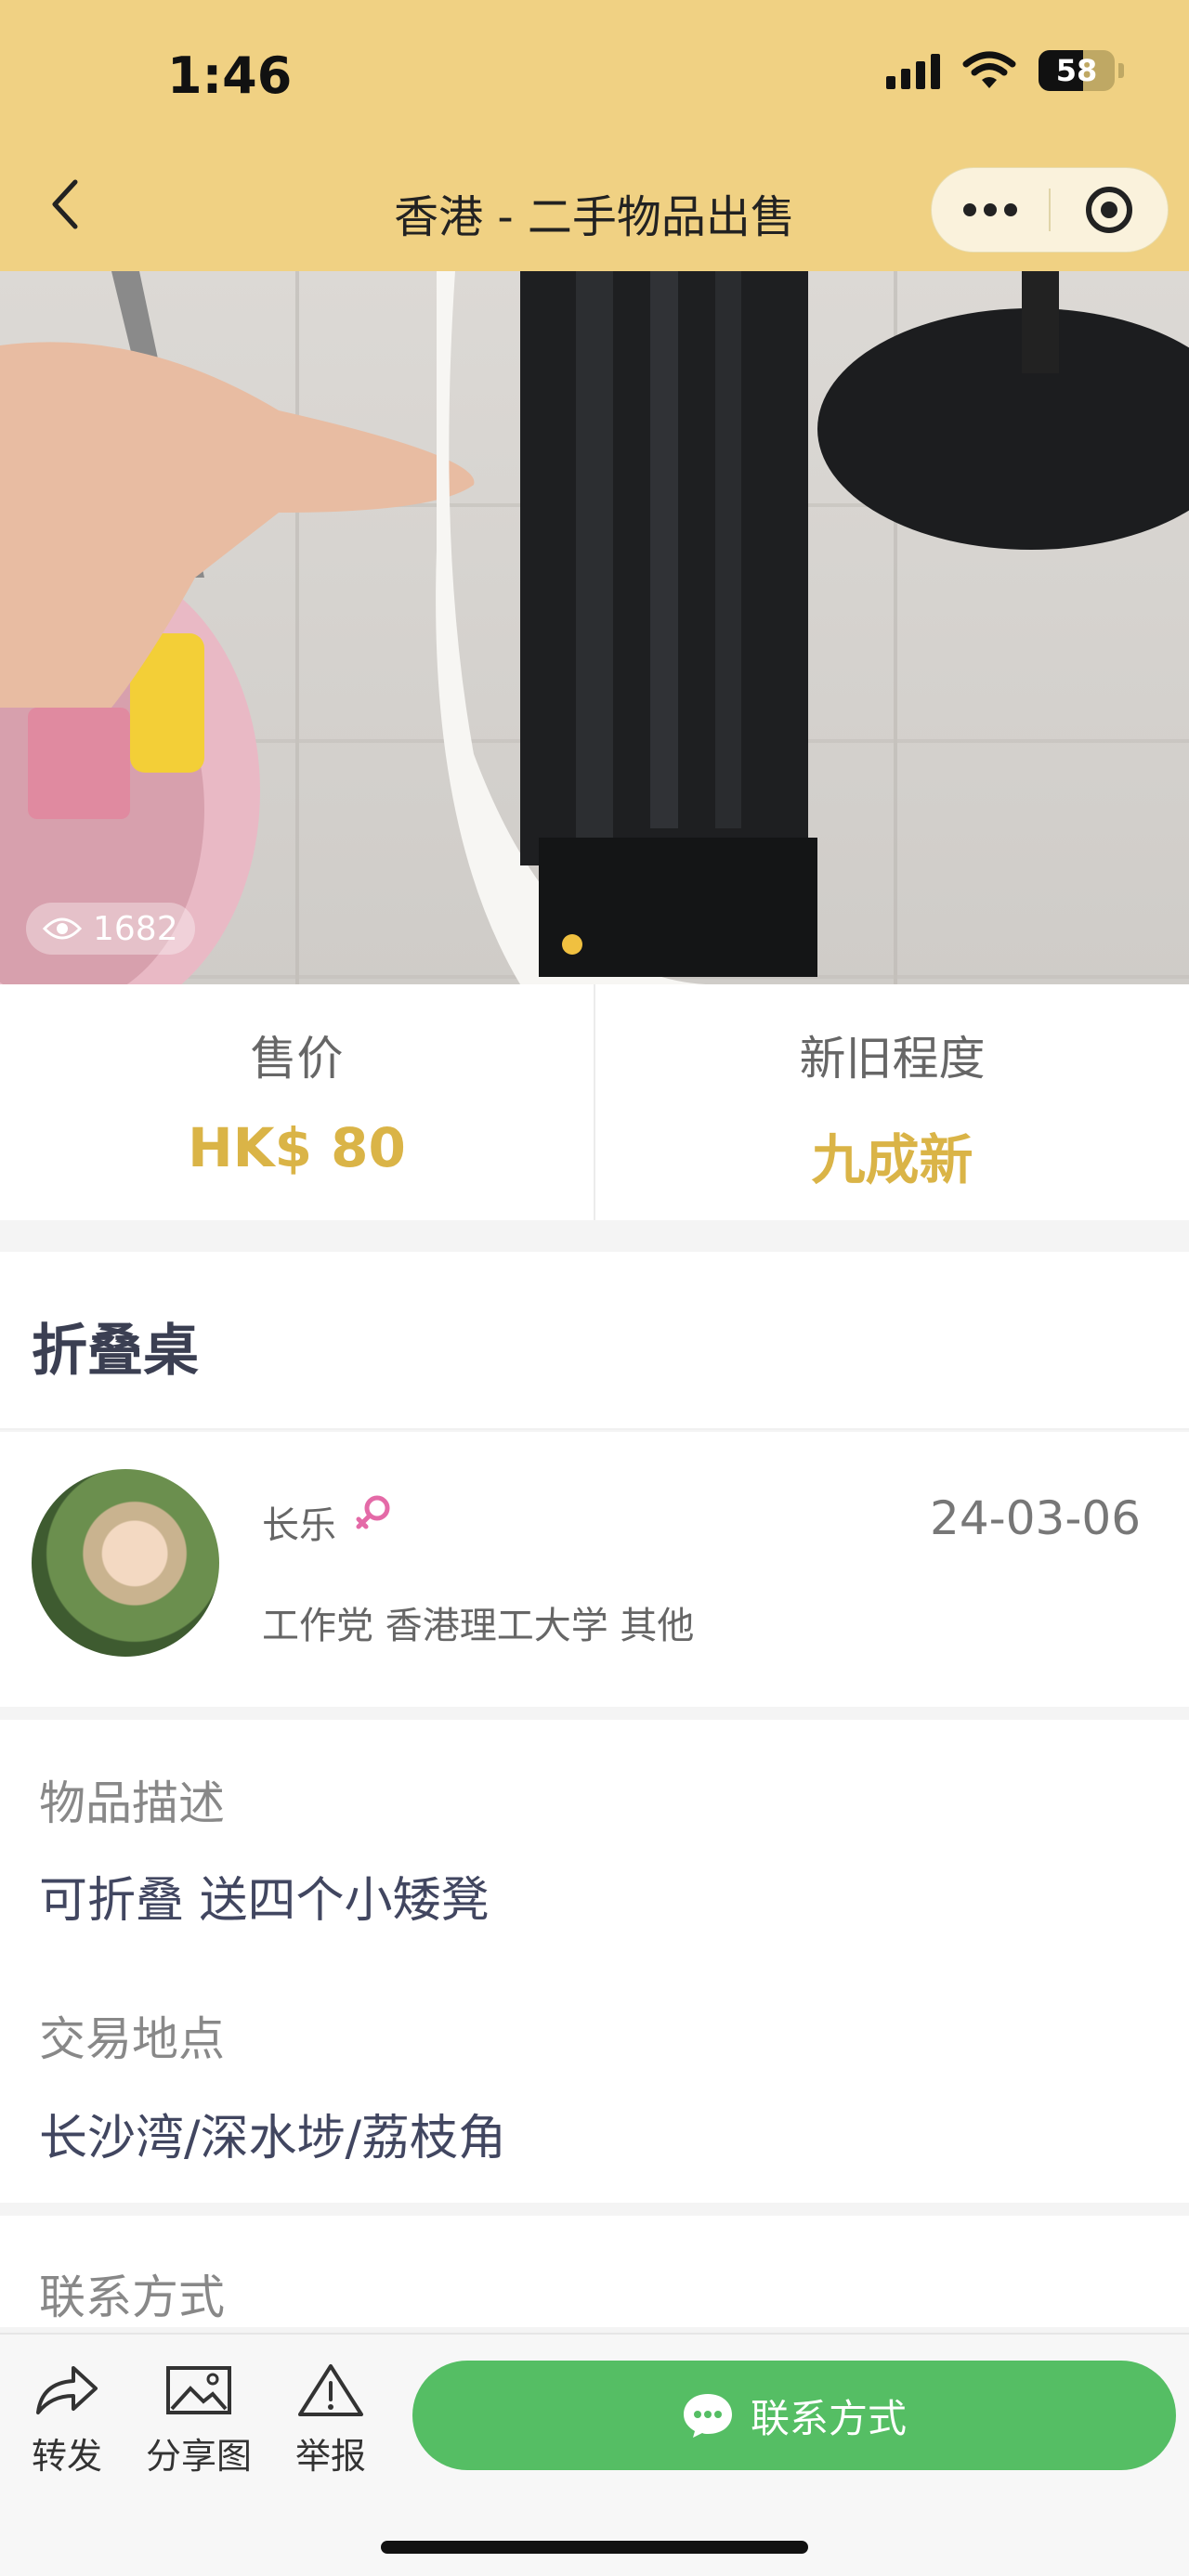 The width and height of the screenshot is (1189, 2576). Describe the element at coordinates (299, 1525) in the screenshot. I see `seller-name: 长乐` at that location.